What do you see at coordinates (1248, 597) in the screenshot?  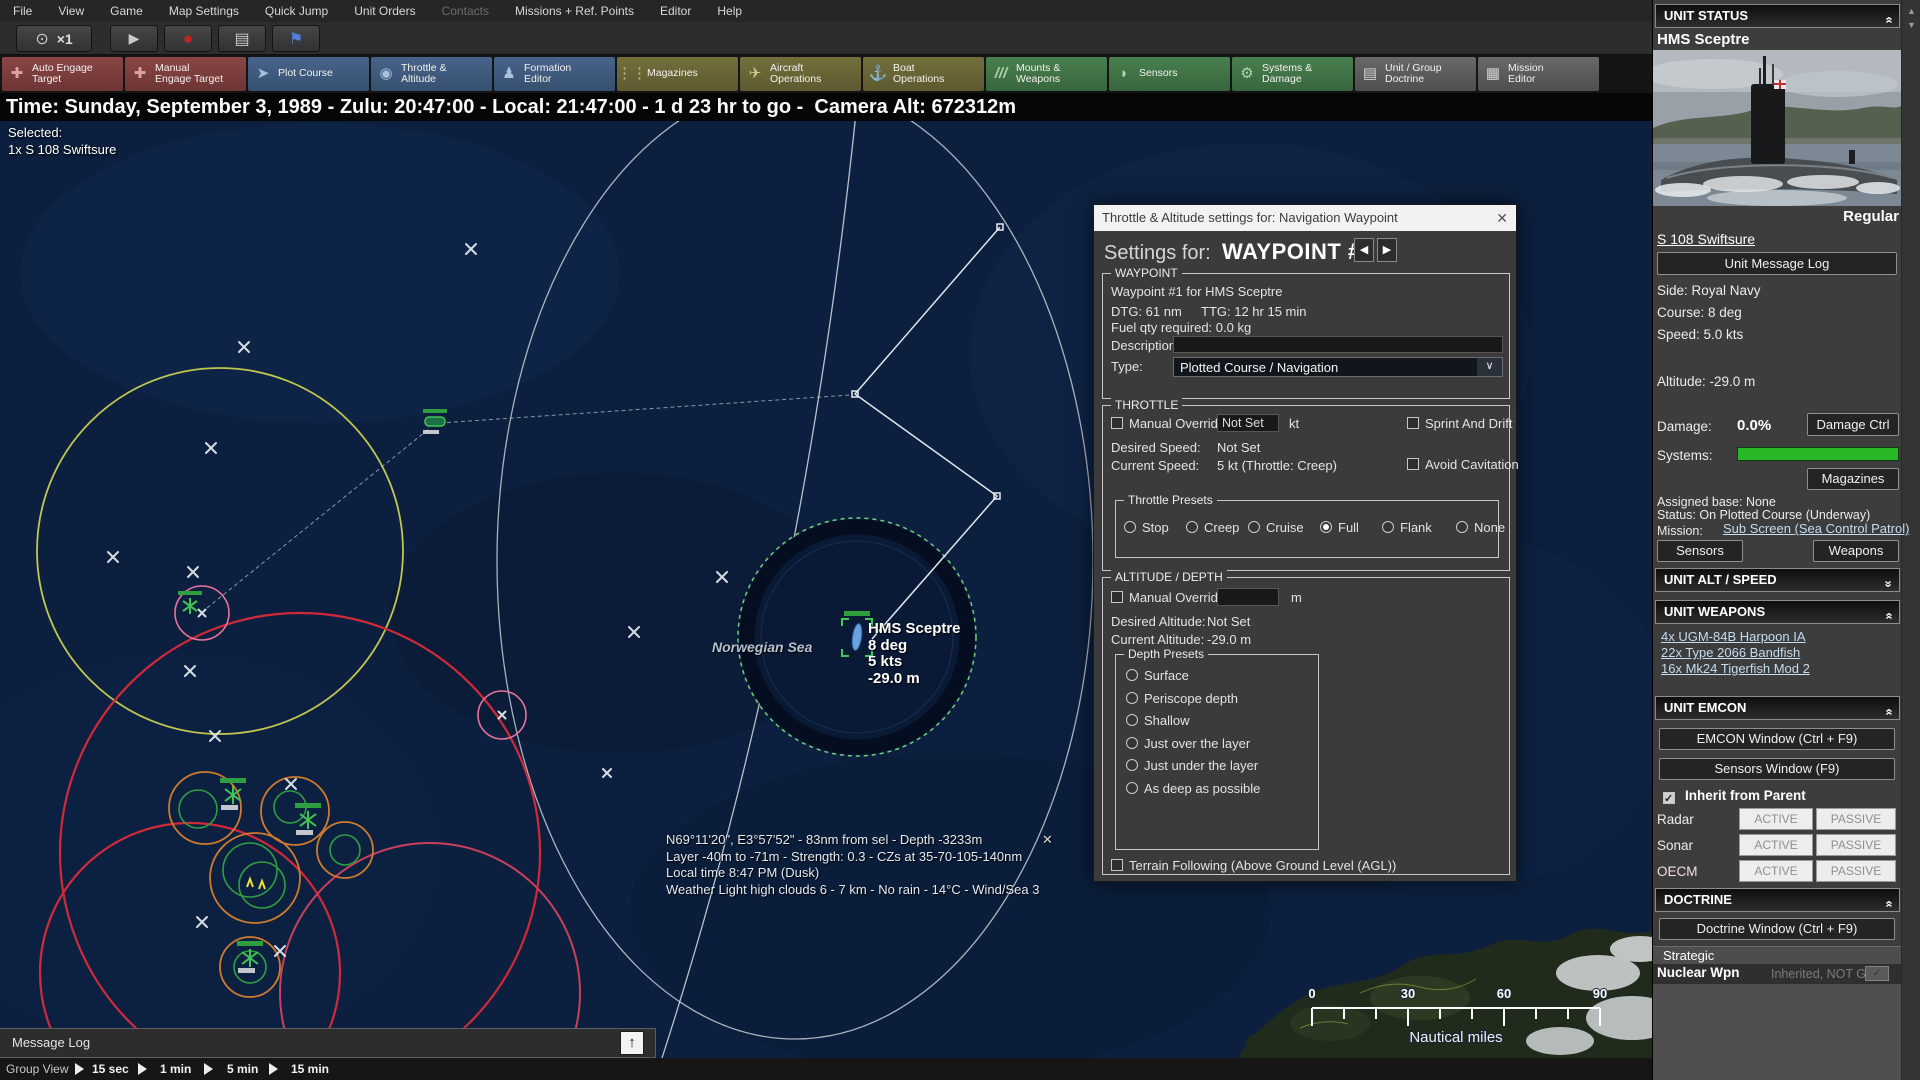 I see `altitude-override-input` at bounding box center [1248, 597].